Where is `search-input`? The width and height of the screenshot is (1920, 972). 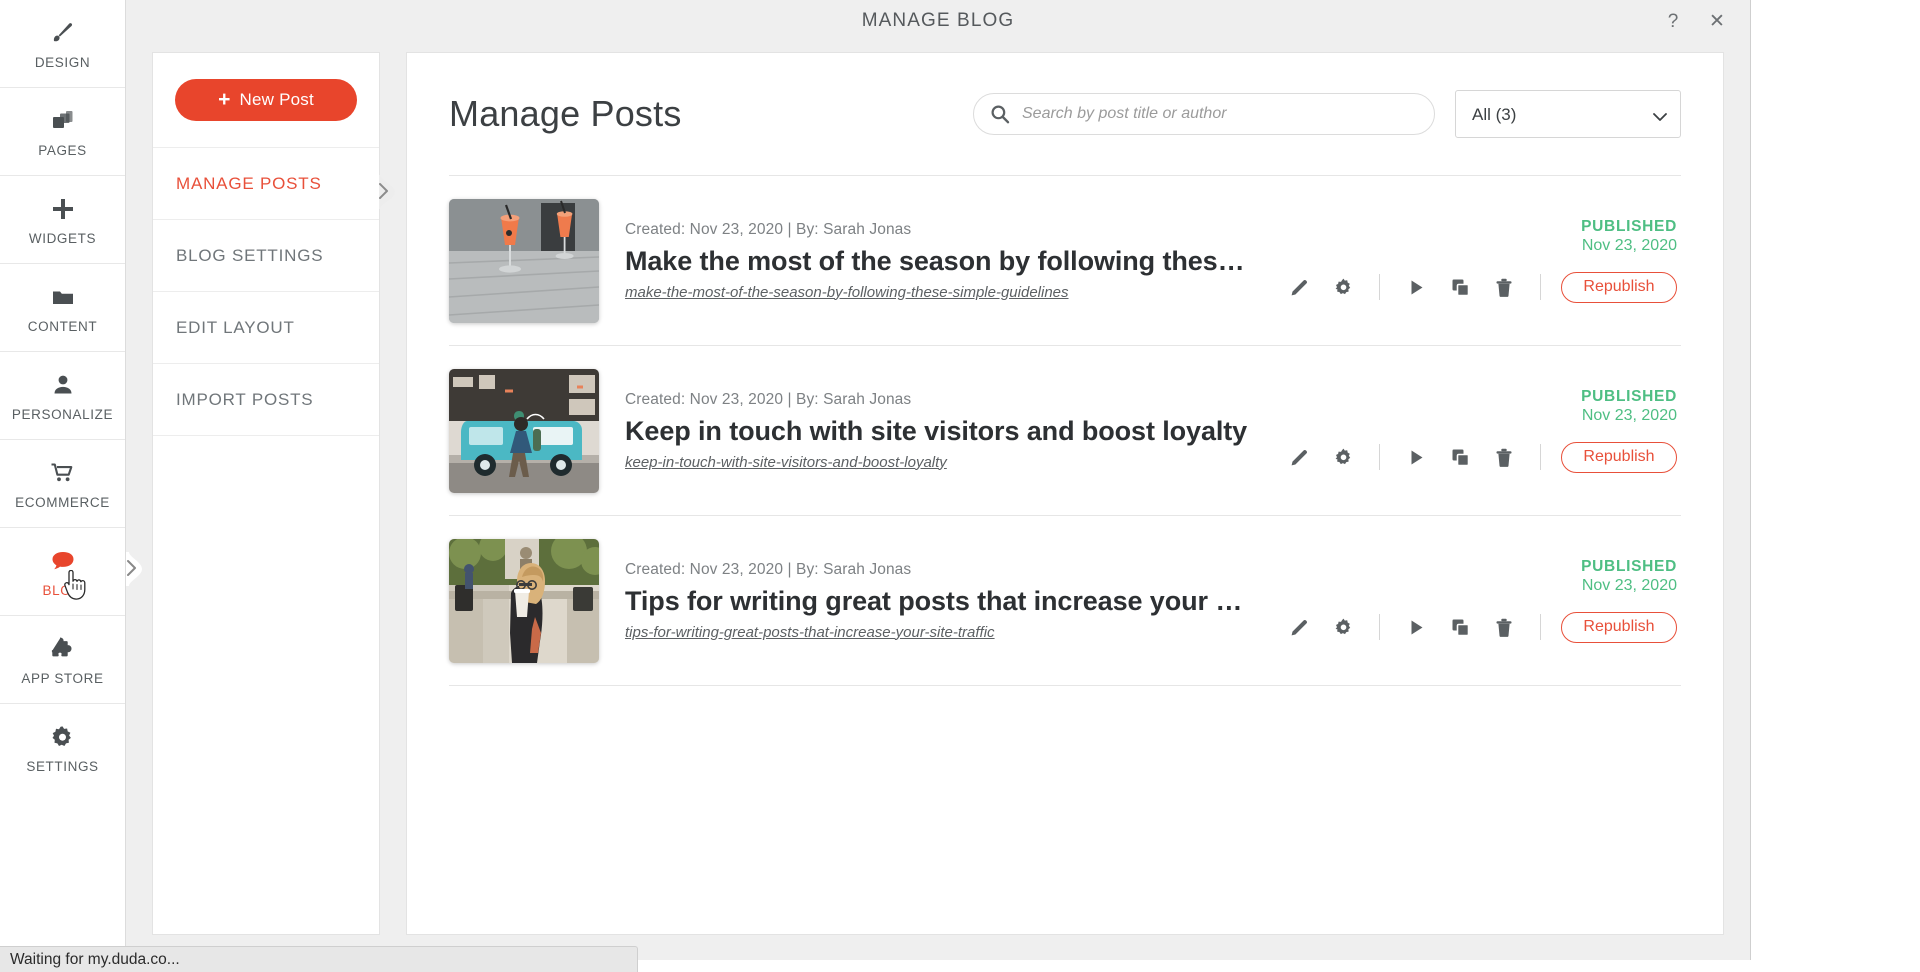
search-input is located at coordinates (1204, 114).